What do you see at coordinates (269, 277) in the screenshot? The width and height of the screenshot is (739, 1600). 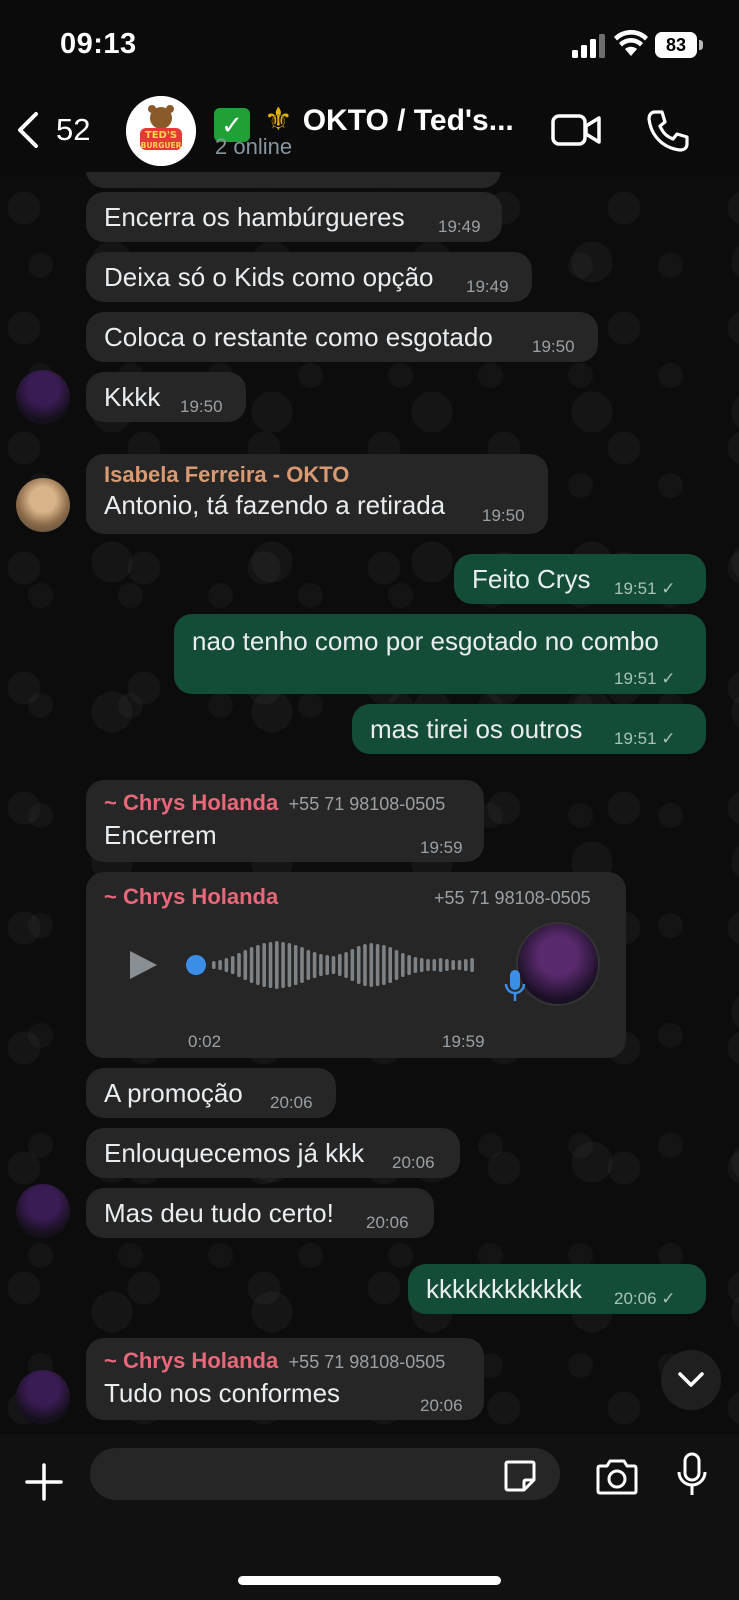 I see `message-text: Deixa só o Kids como opção` at bounding box center [269, 277].